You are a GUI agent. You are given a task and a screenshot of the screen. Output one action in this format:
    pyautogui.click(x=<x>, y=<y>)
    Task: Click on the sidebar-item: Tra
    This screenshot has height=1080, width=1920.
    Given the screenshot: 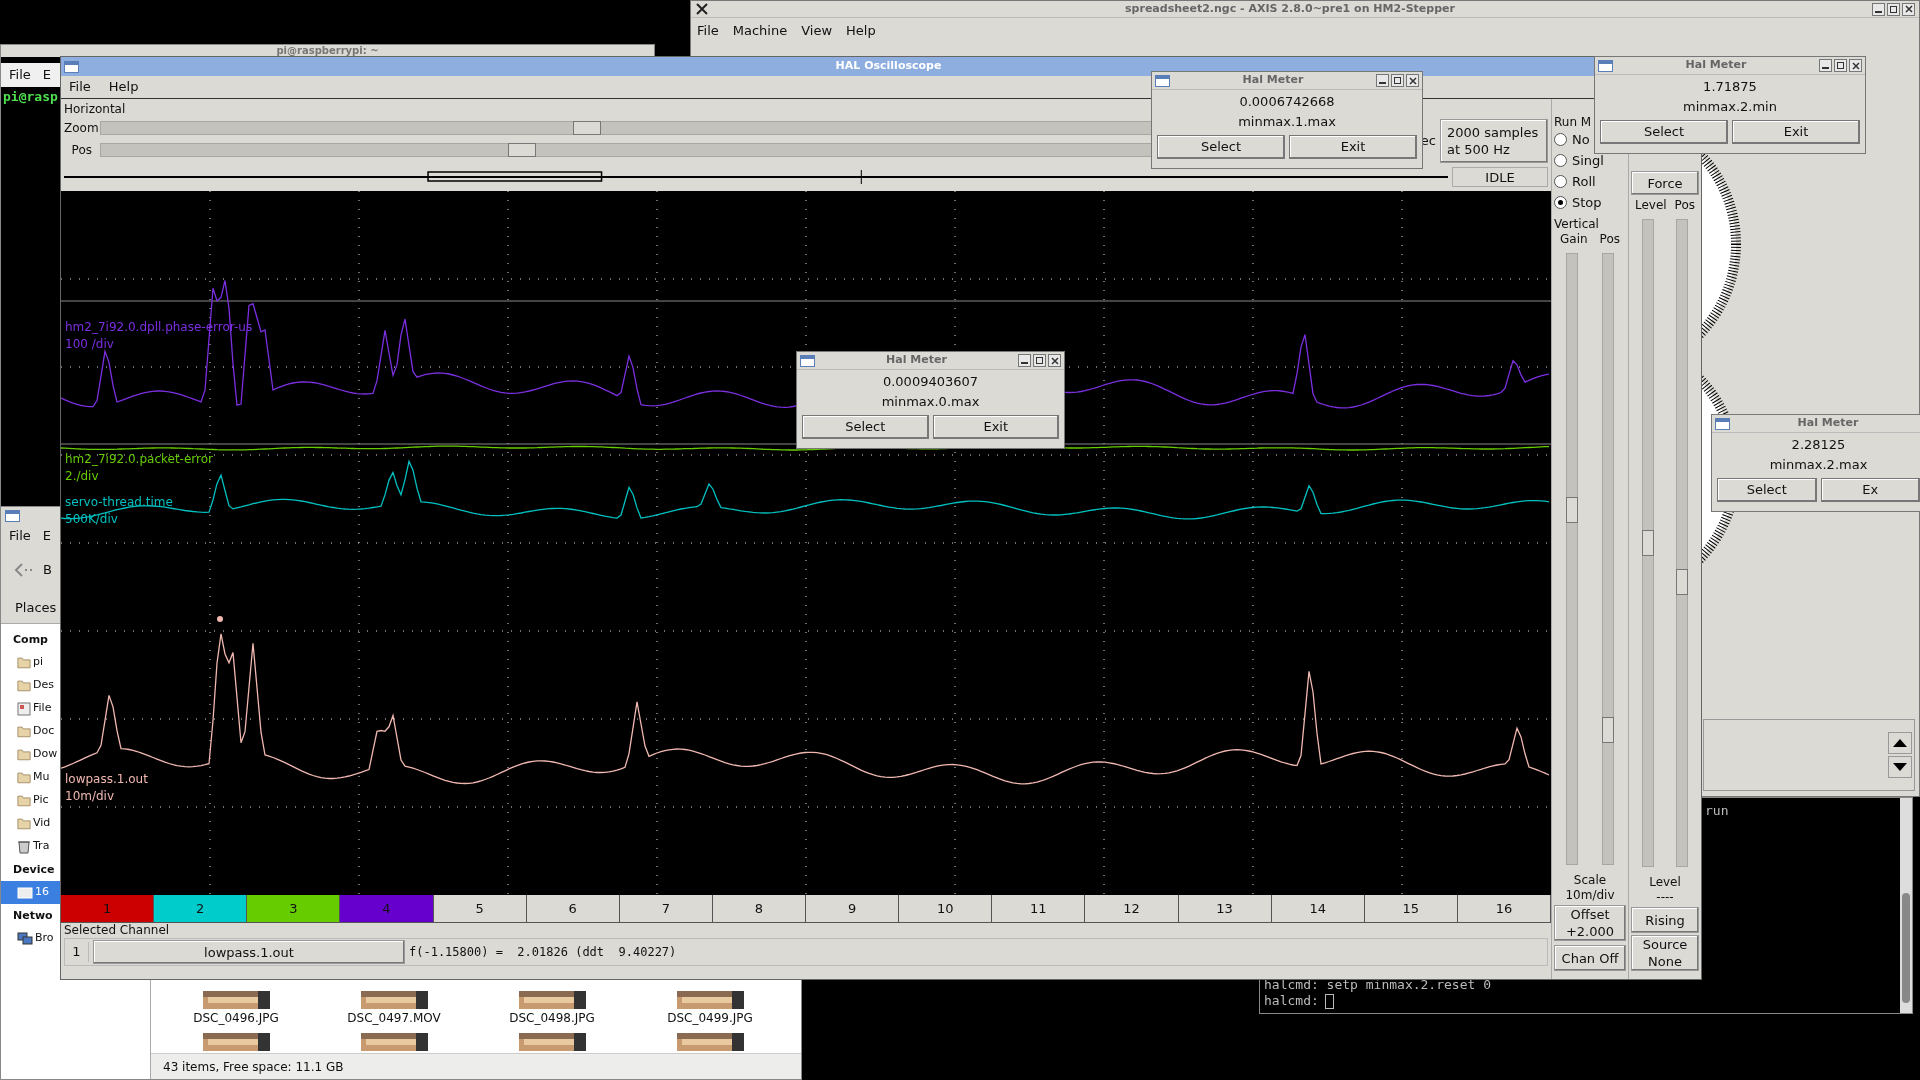 What is the action you would take?
    pyautogui.click(x=30, y=846)
    